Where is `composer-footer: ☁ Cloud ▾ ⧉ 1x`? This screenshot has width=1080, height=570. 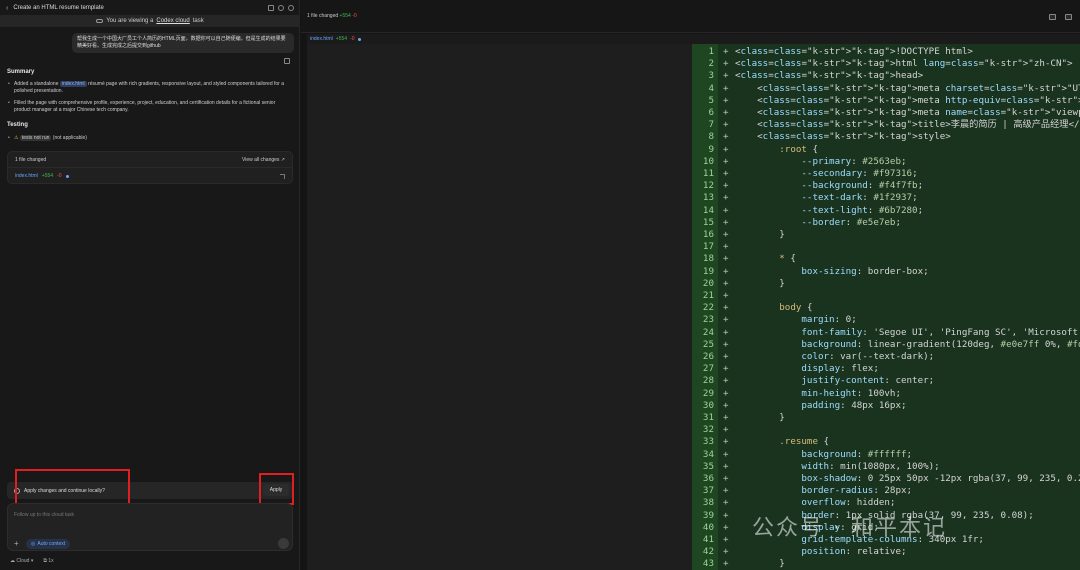 composer-footer: ☁ Cloud ▾ ⧉ 1x is located at coordinates (32, 561).